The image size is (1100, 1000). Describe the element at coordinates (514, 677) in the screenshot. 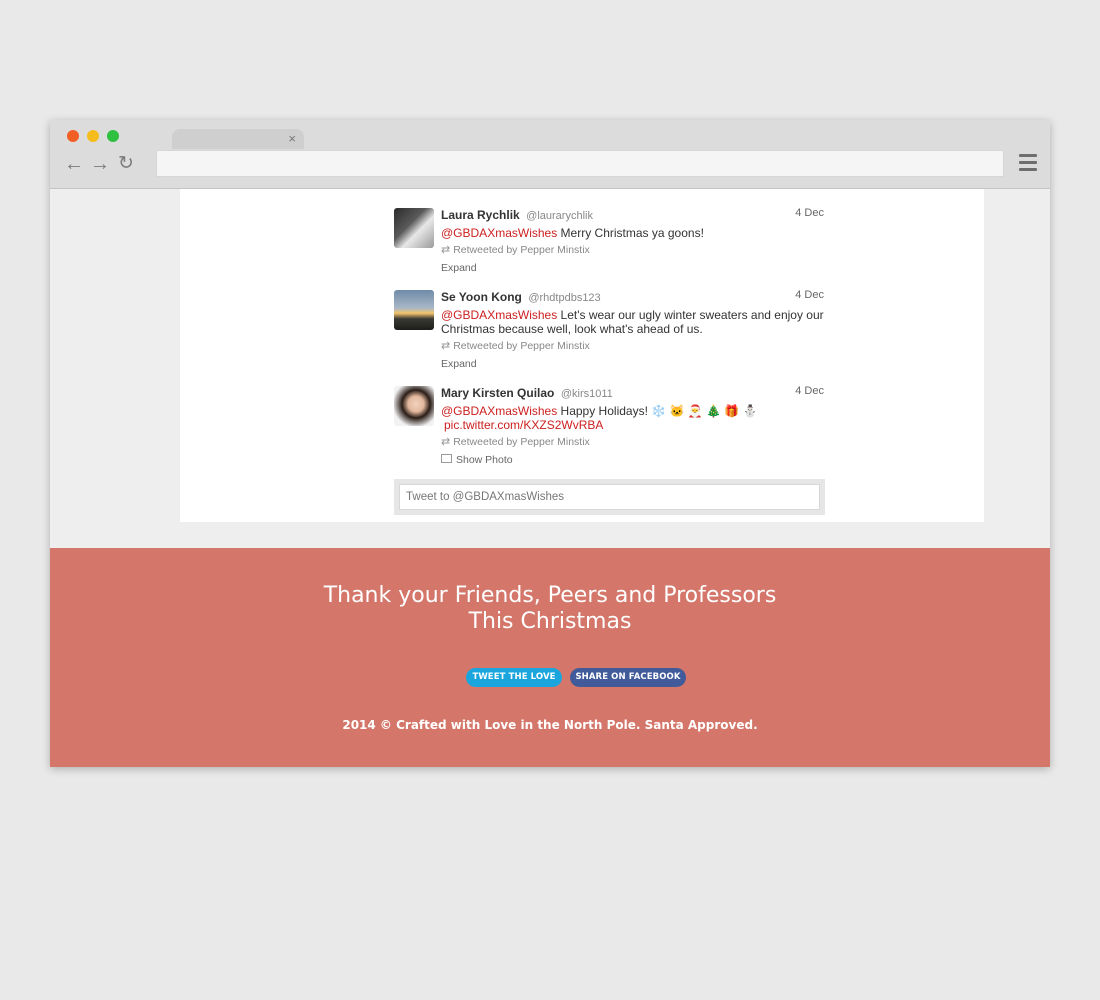

I see `tweet-the-love-button: TWEET THE LOVE` at that location.